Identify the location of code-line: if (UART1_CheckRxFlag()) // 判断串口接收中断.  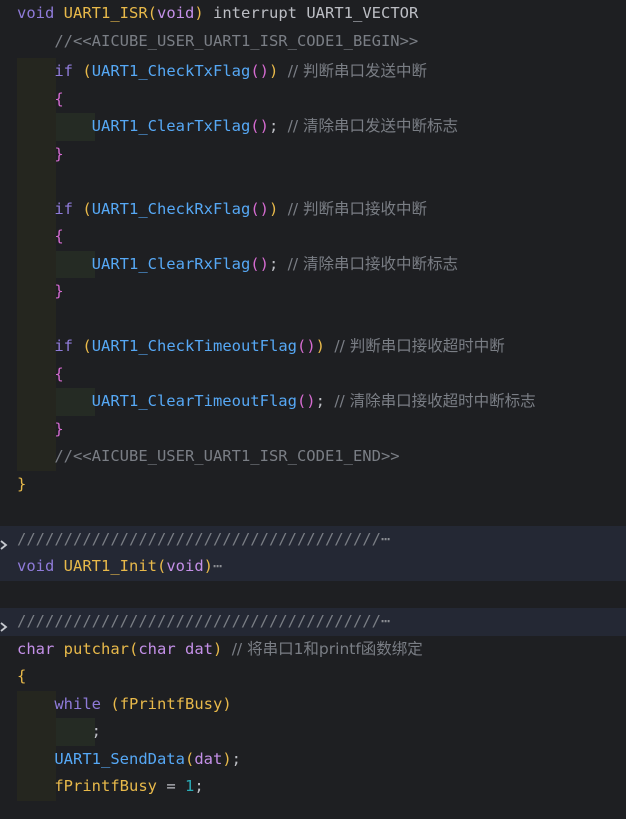
(313, 209).